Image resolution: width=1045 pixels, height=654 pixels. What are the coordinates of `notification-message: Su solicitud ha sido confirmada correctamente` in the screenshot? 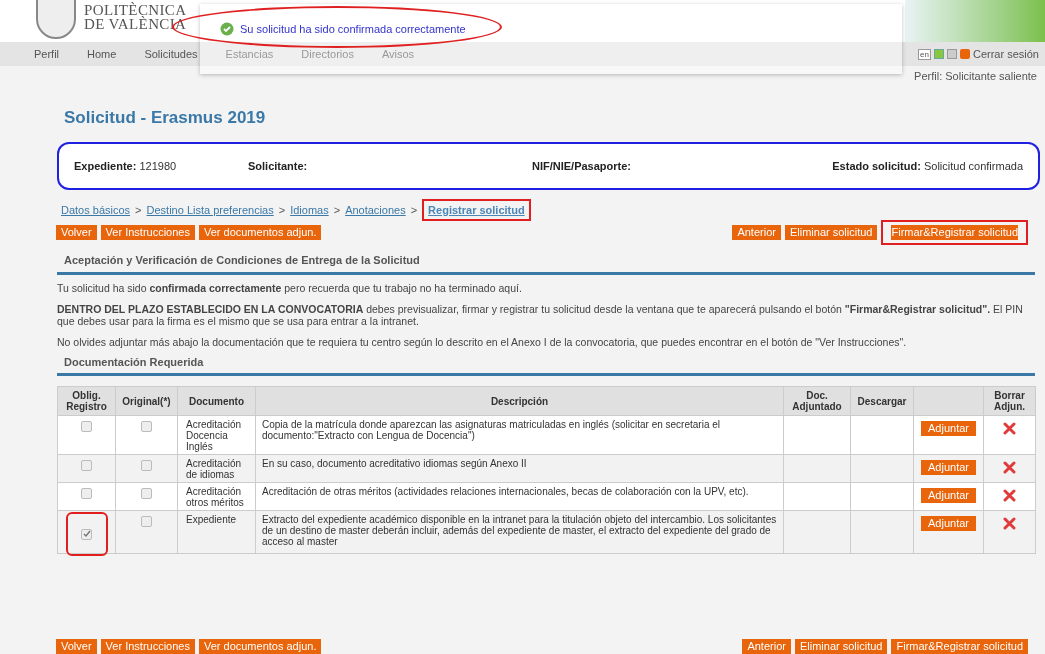 It's located at (353, 29).